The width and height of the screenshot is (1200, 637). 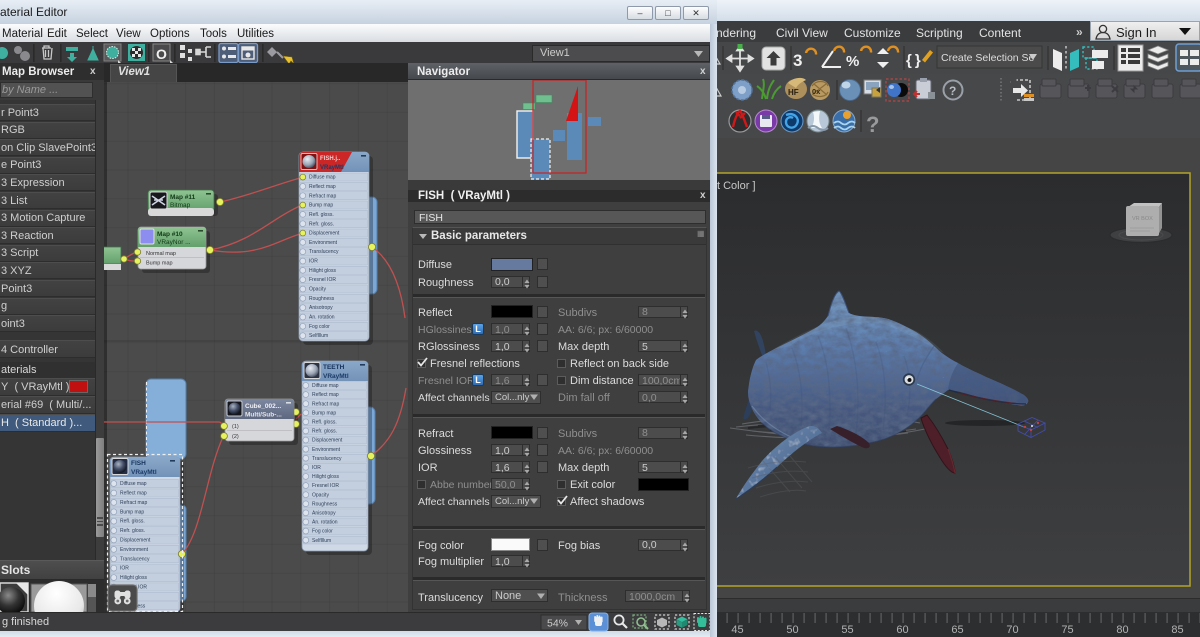 What do you see at coordinates (161, 54) in the screenshot?
I see `svg-text: O` at bounding box center [161, 54].